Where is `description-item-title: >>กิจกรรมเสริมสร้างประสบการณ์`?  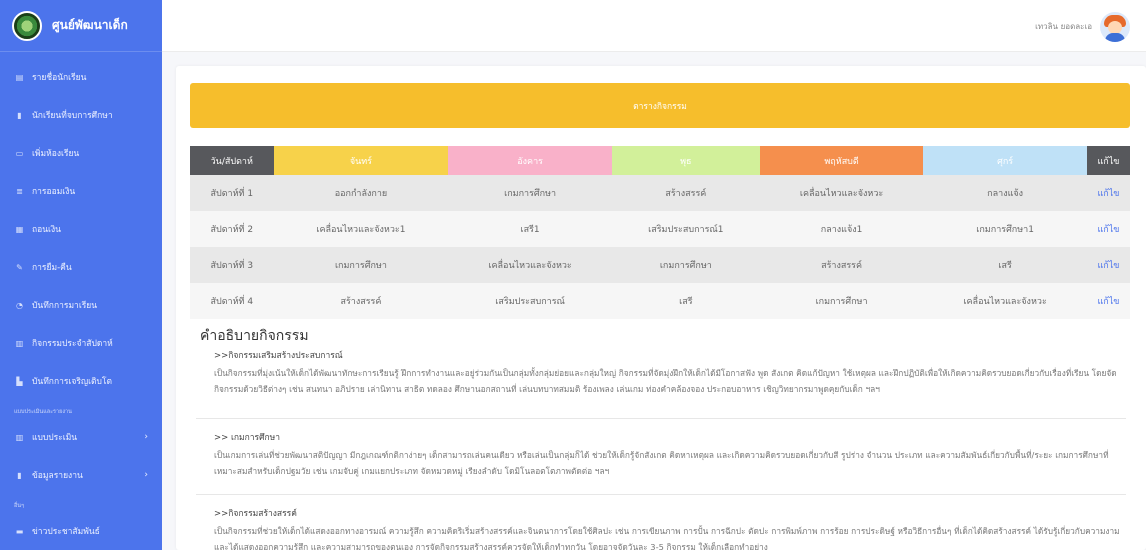
description-item-title: >>กิจกรรมเสริมสร้างประสบการณ์ is located at coordinates (278, 356).